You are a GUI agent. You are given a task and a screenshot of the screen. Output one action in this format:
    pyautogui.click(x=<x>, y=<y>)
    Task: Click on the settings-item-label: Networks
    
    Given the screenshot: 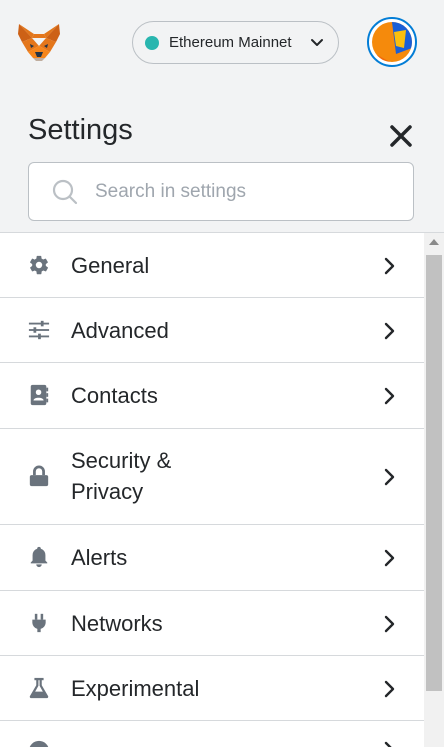 What is the action you would take?
    pyautogui.click(x=117, y=623)
    